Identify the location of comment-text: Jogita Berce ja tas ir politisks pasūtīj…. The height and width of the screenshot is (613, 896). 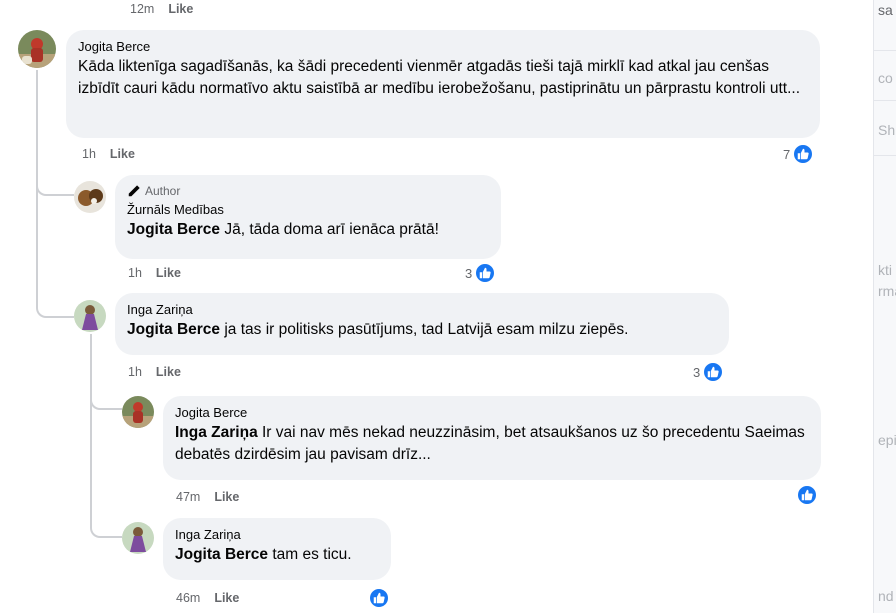
(422, 330).